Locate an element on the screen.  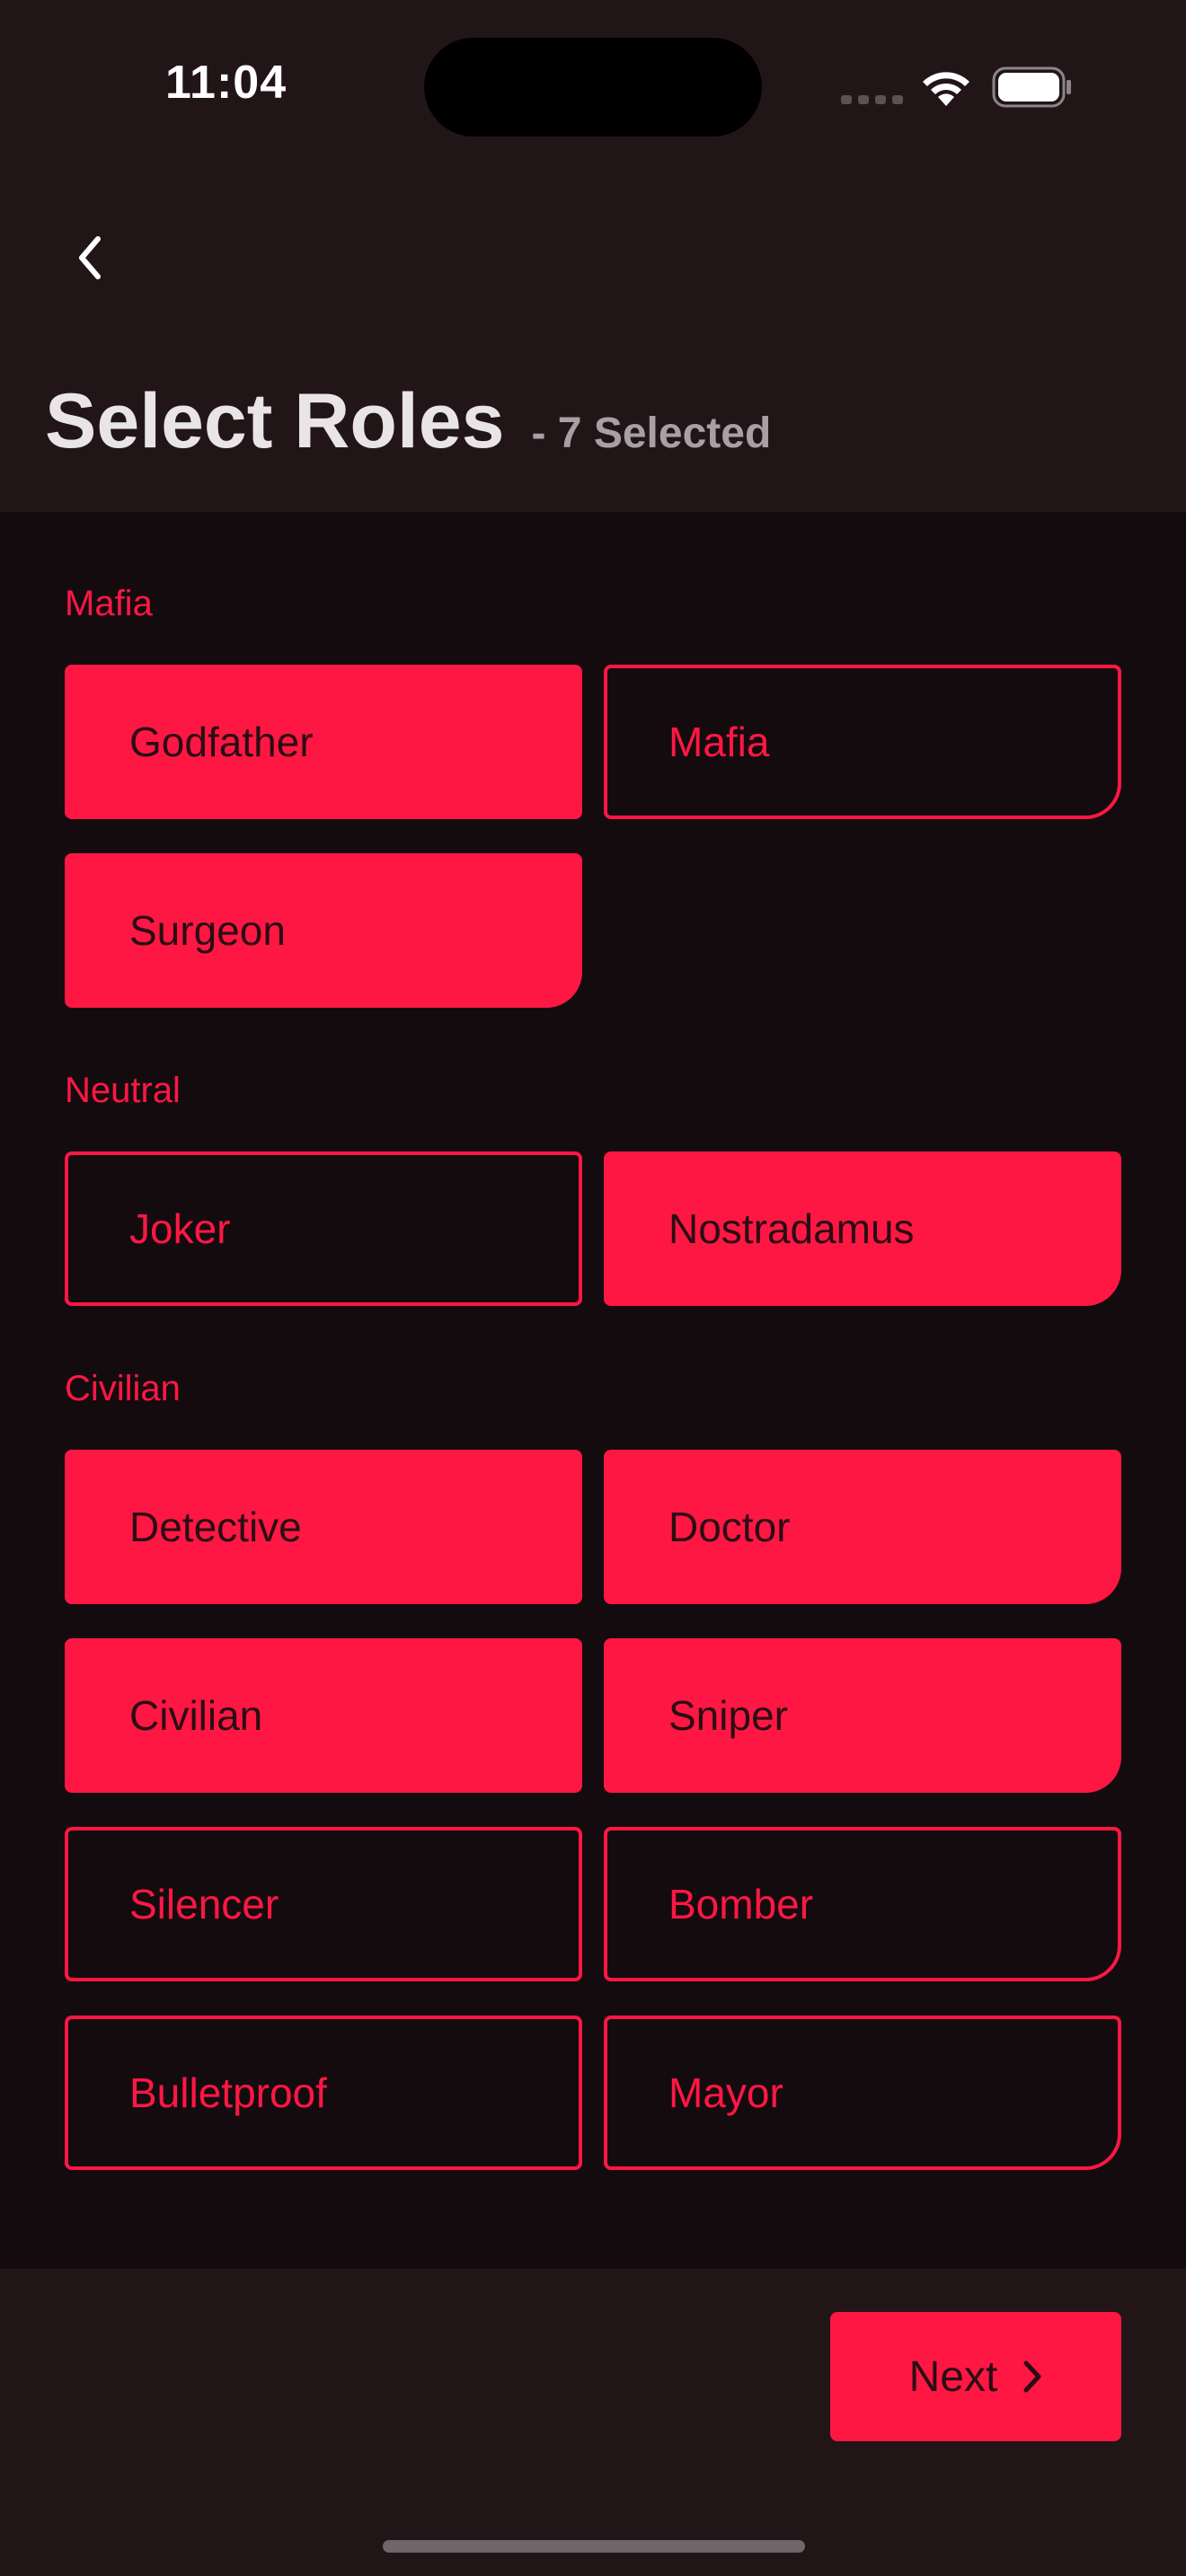
dynamic-island is located at coordinates (593, 87).